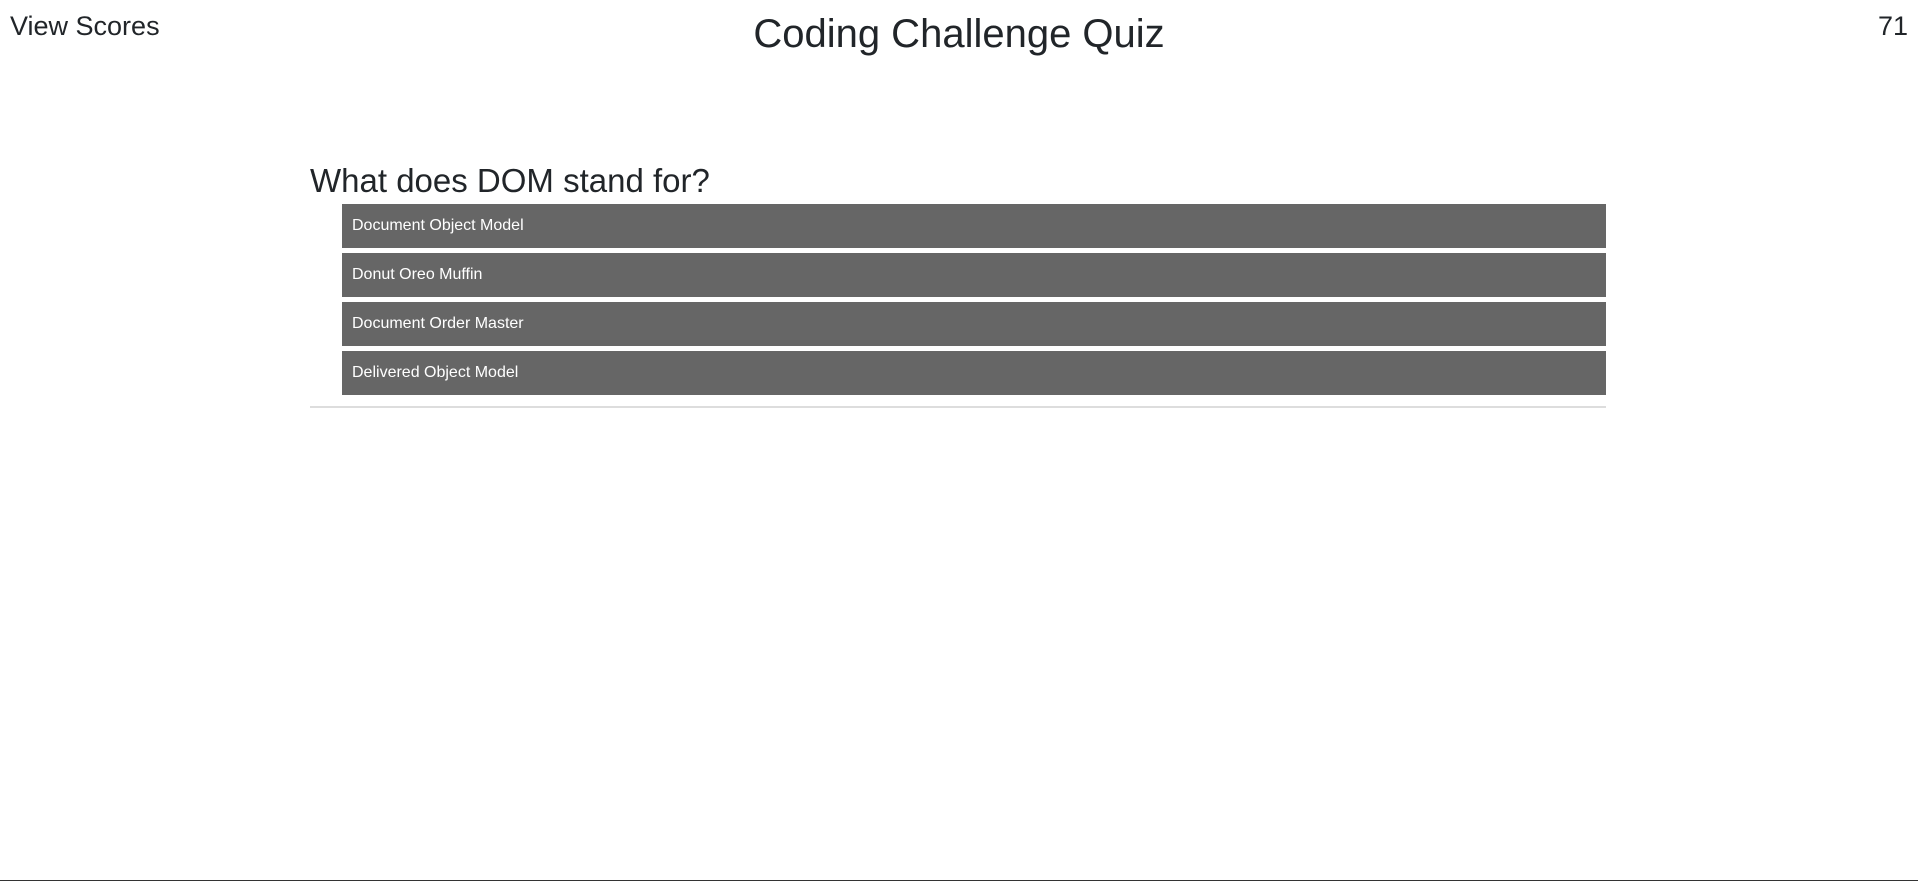  What do you see at coordinates (974, 275) in the screenshot?
I see `answer-button: Donut Oreo Muffin` at bounding box center [974, 275].